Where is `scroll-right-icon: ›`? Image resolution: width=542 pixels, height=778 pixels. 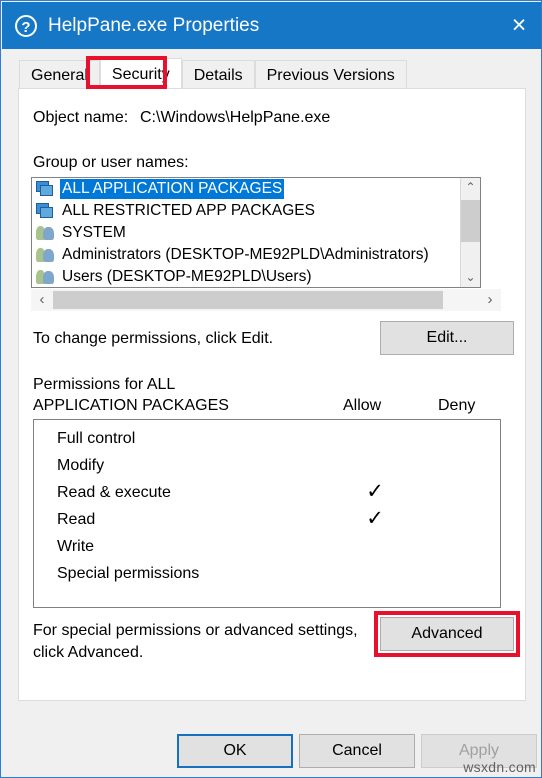
scroll-right-icon: › is located at coordinates (490, 300).